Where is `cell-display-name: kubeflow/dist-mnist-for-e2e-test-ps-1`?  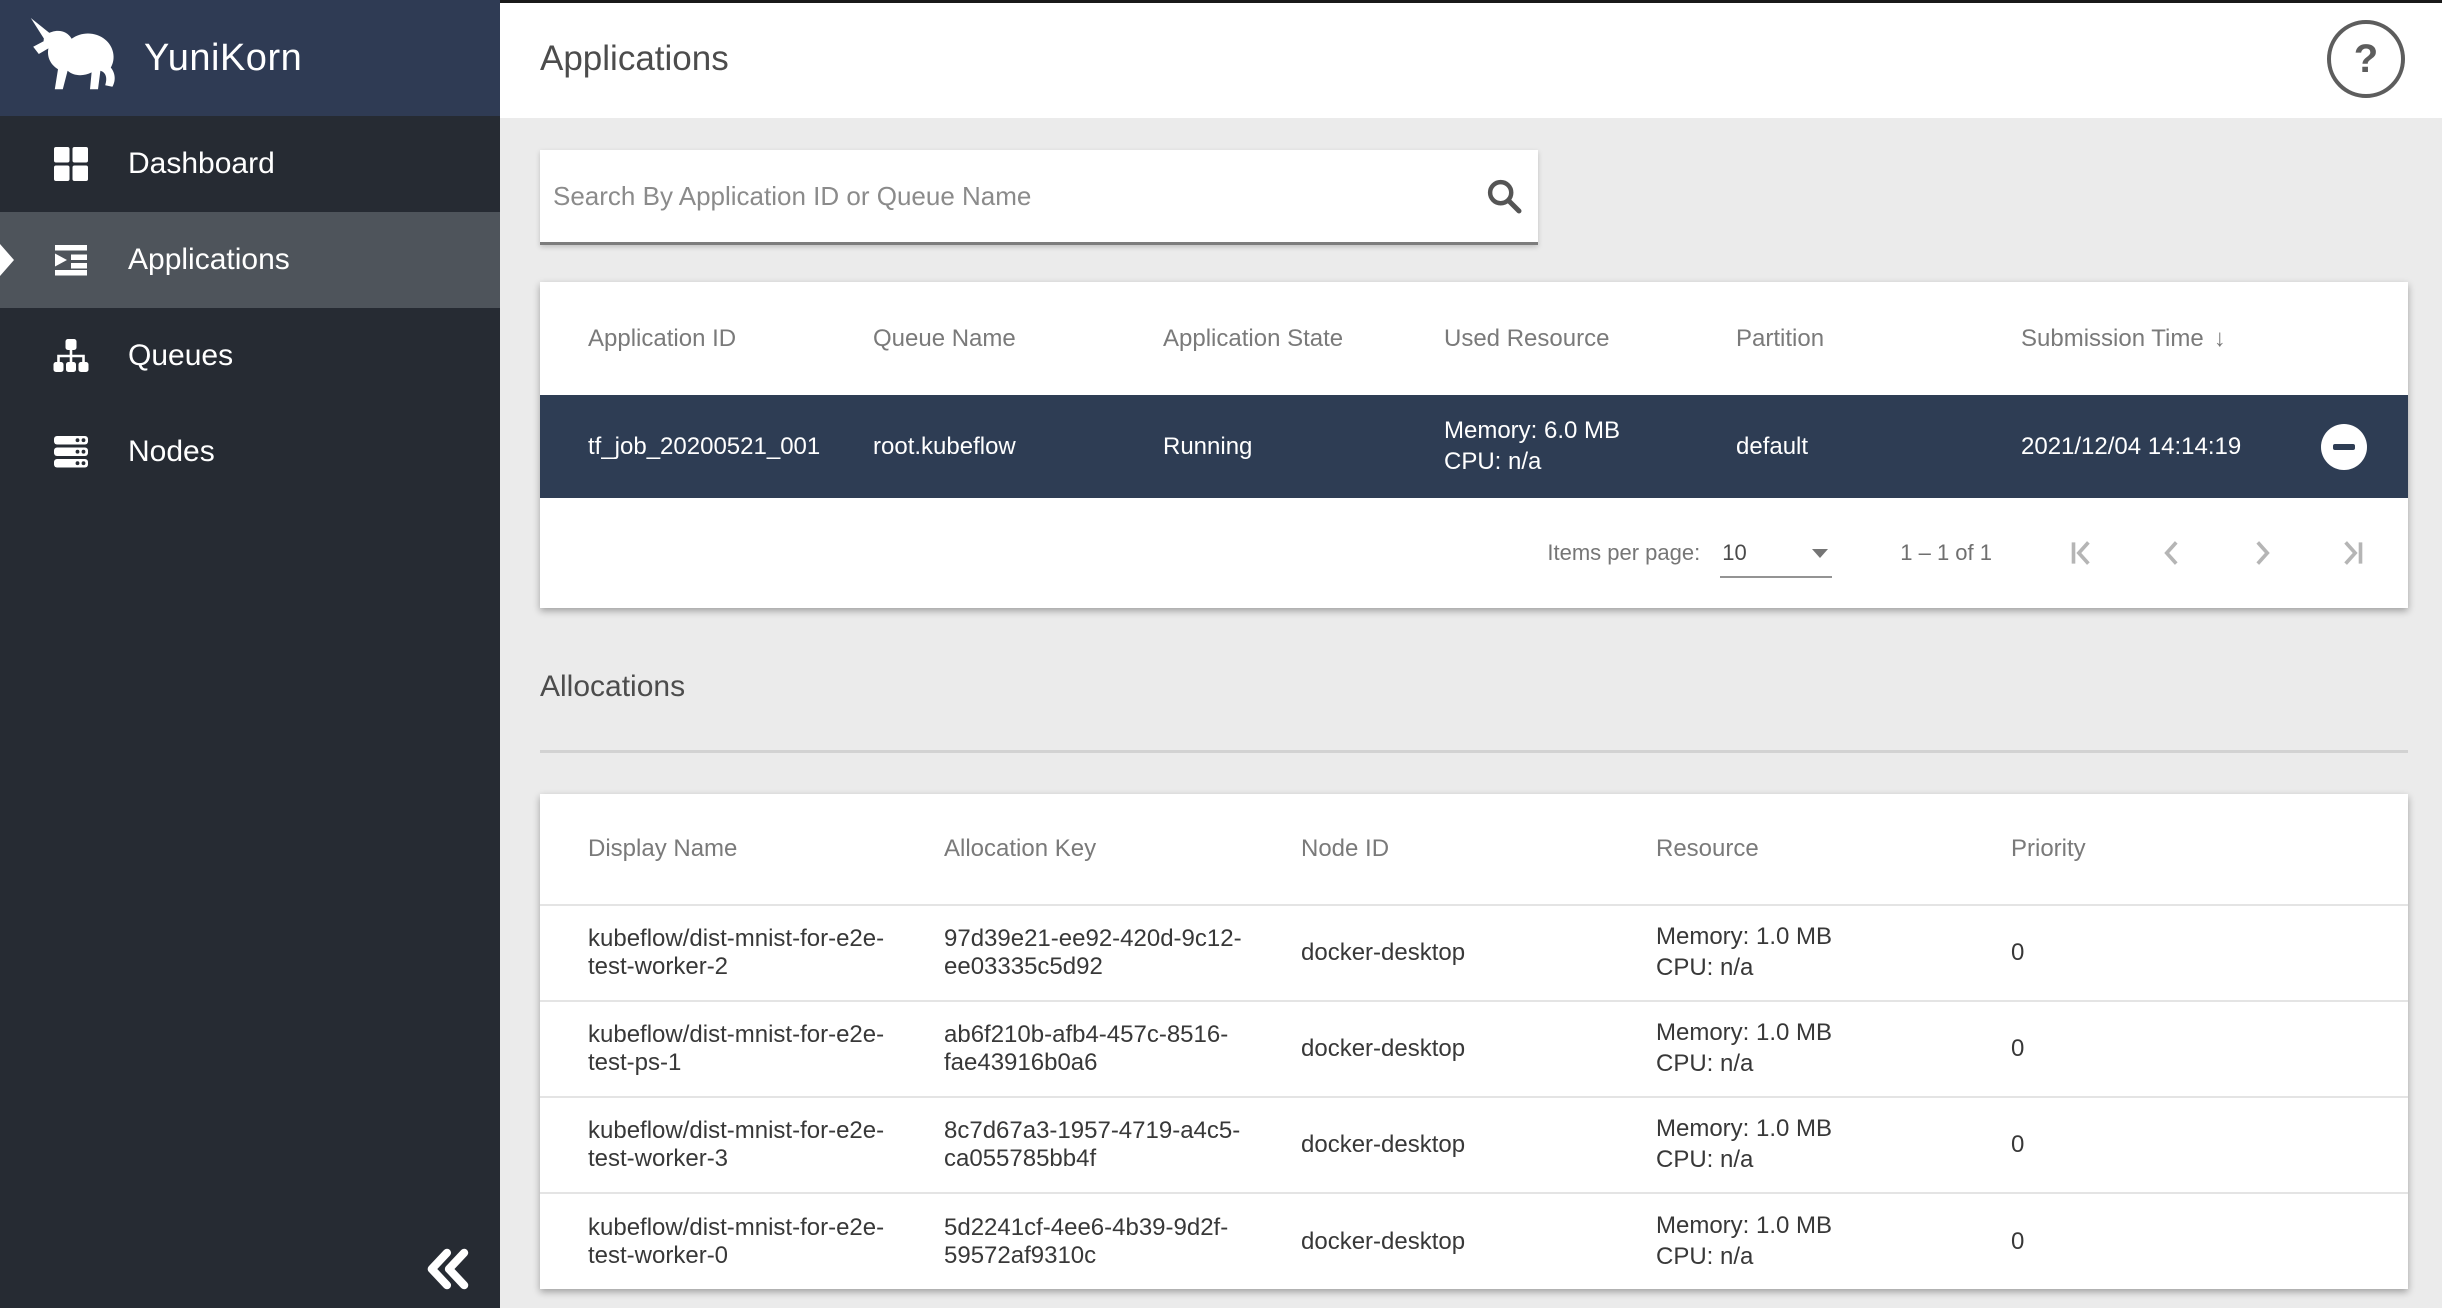 cell-display-name: kubeflow/dist-mnist-for-e2e-test-ps-1 is located at coordinates (718, 1048).